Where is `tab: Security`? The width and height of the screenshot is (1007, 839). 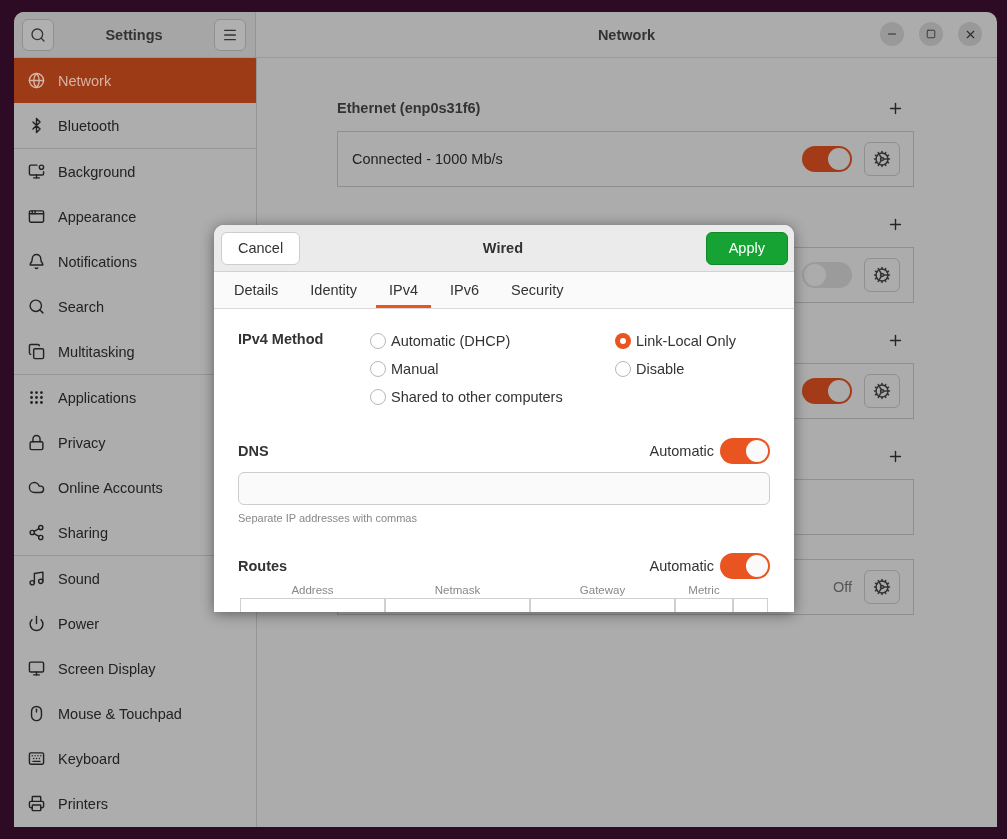
tab: Security is located at coordinates (537, 290).